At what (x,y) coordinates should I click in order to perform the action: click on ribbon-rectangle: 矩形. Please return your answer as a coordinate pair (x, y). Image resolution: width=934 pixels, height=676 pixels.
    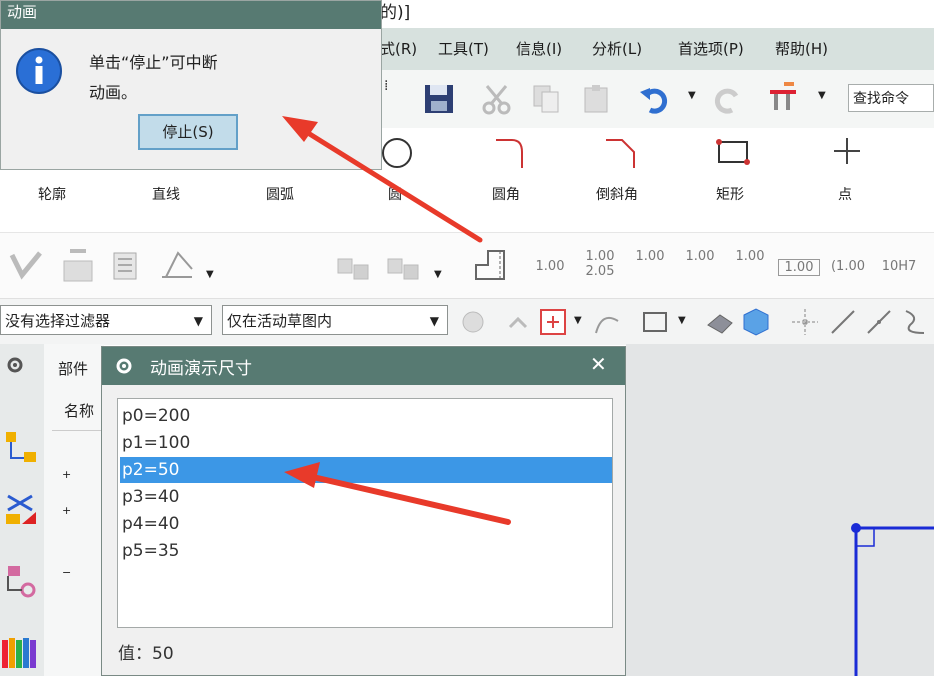
    Looking at the image, I should click on (730, 194).